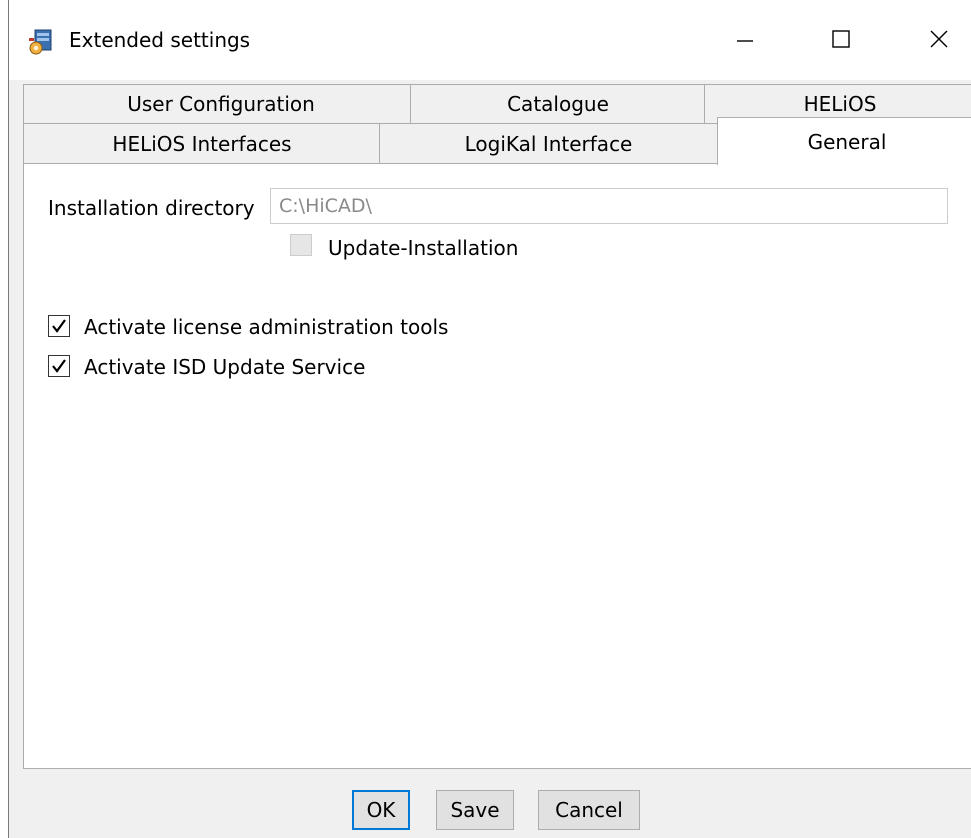 The width and height of the screenshot is (971, 838). I want to click on title-bar: Extended settings, so click(490, 40).